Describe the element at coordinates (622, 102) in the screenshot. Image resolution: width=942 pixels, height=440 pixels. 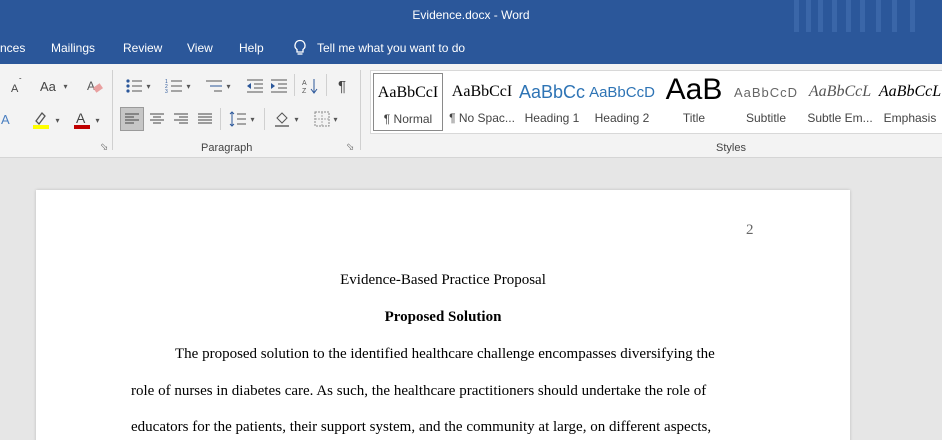
I see `style-heading-2: AaBbCcD Heading 2` at that location.